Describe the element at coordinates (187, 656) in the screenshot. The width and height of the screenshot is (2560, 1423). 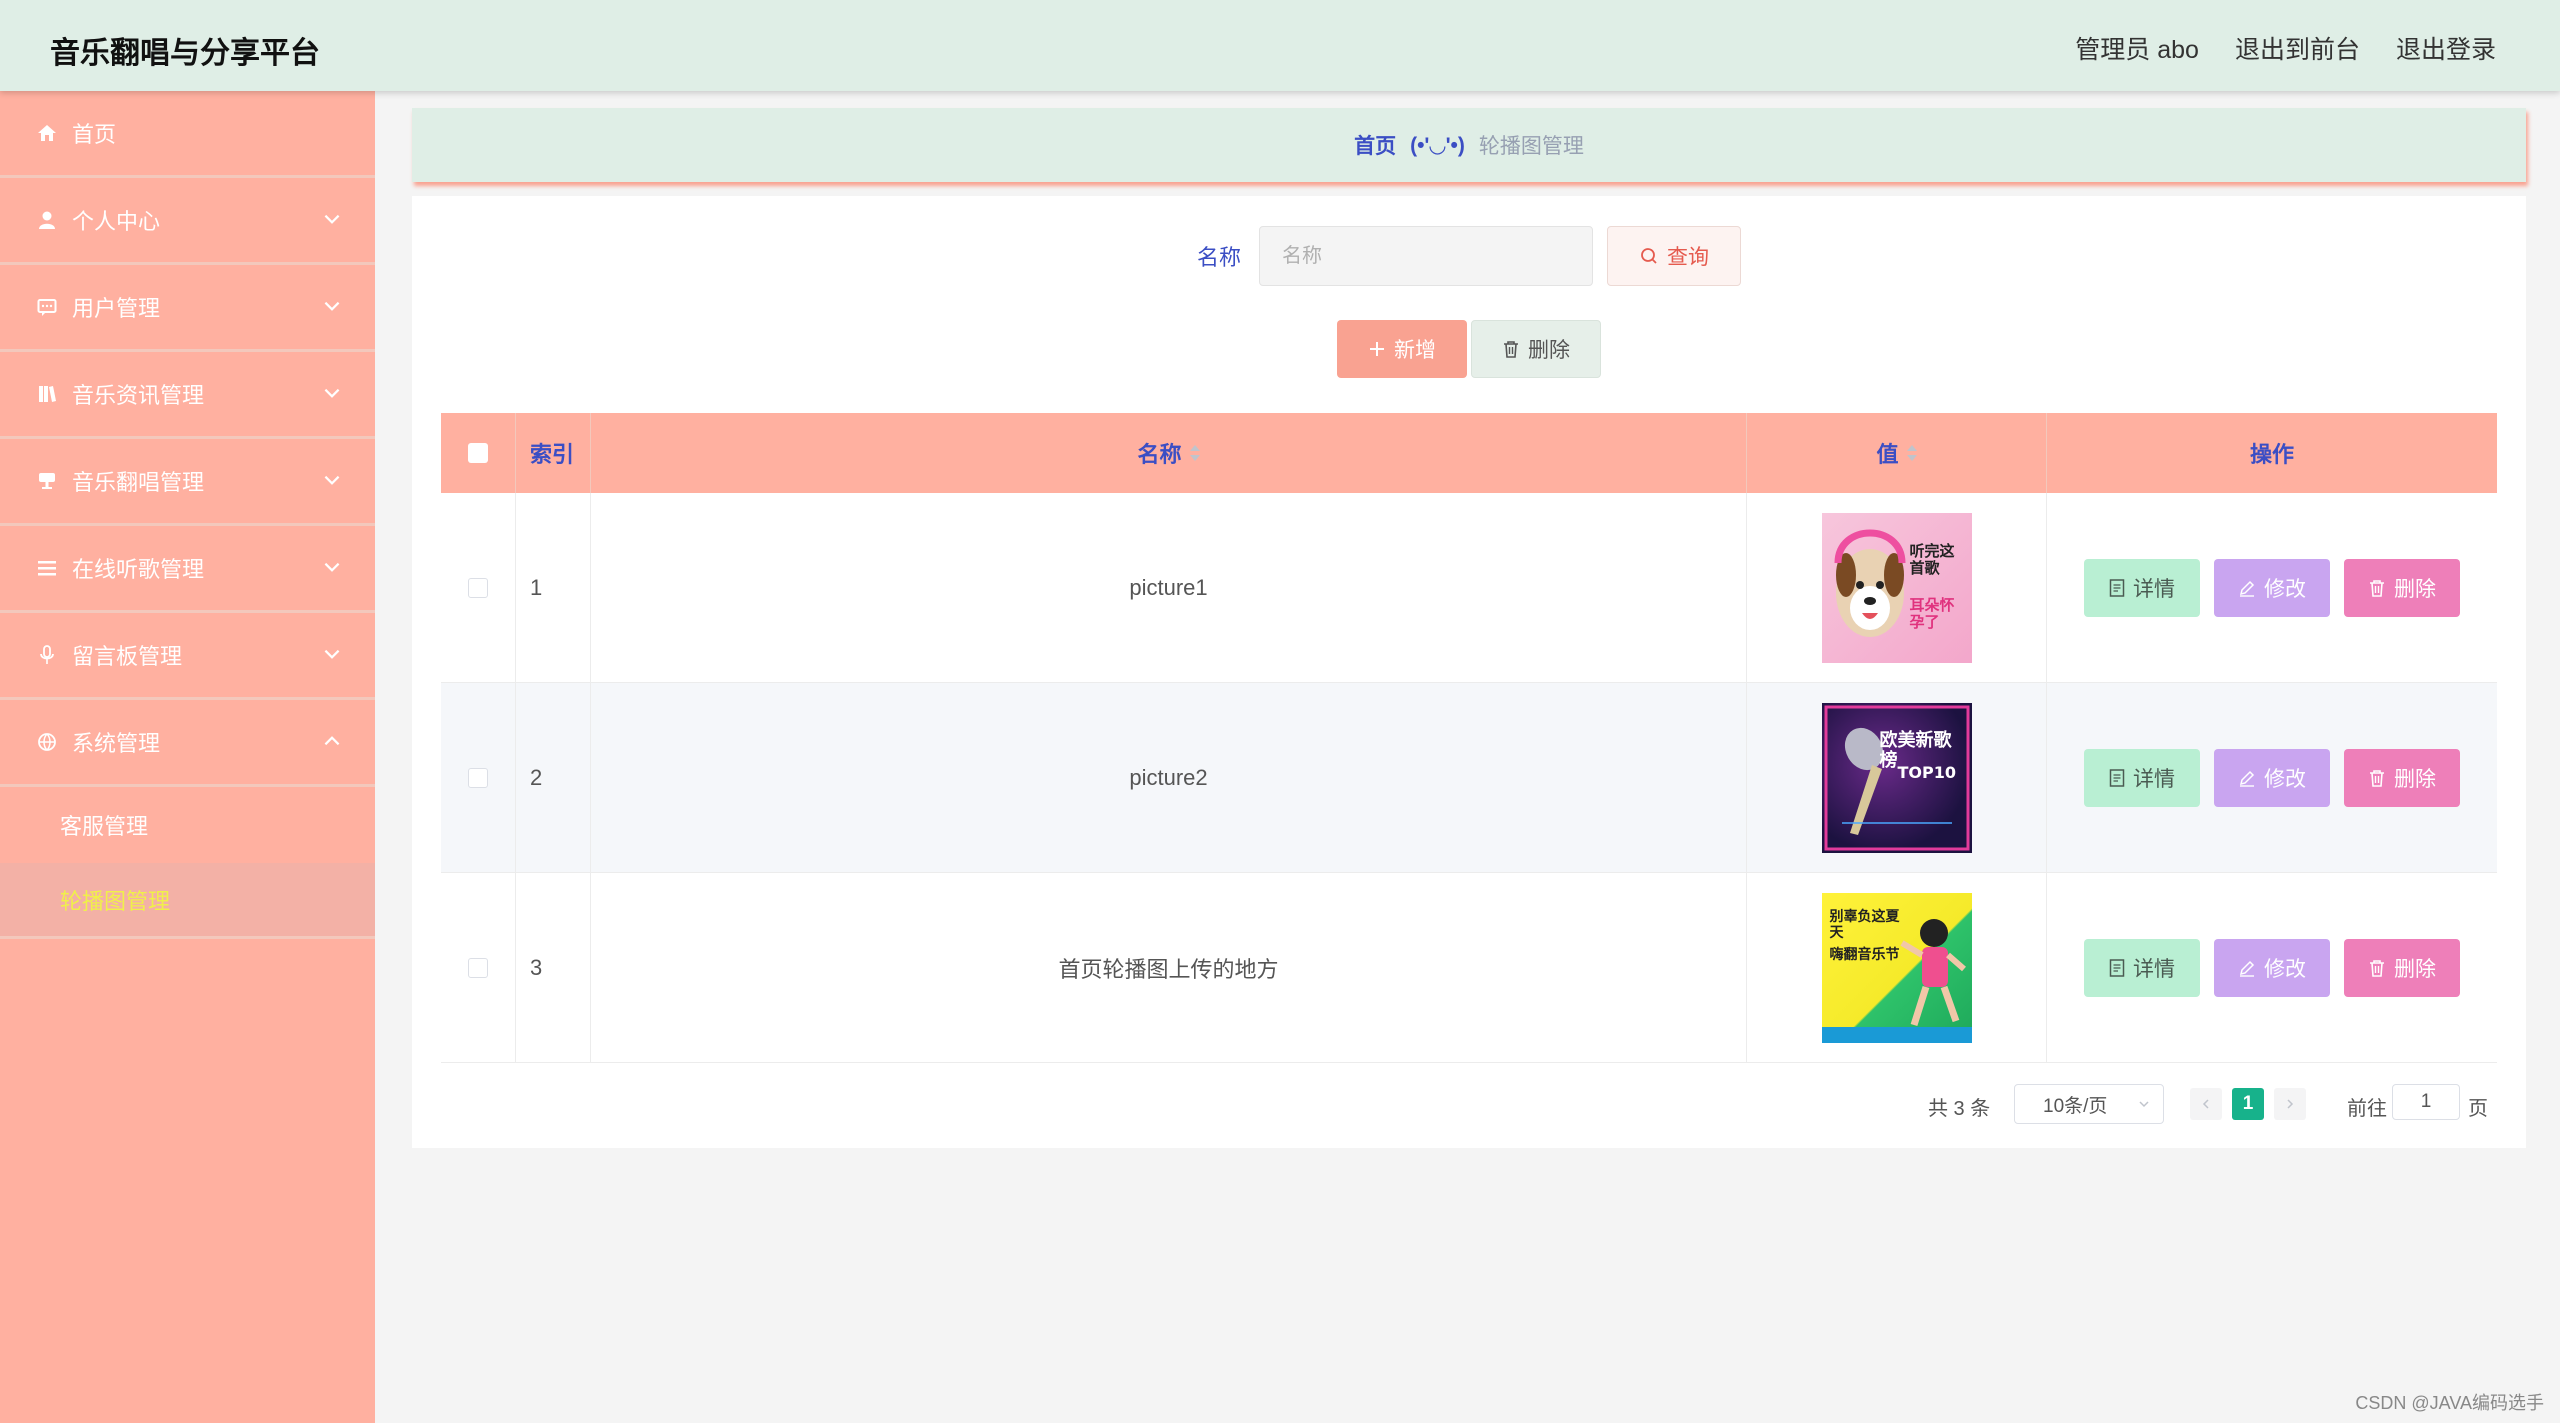
I see `sidebar-item-message-board: 留言板管理` at that location.